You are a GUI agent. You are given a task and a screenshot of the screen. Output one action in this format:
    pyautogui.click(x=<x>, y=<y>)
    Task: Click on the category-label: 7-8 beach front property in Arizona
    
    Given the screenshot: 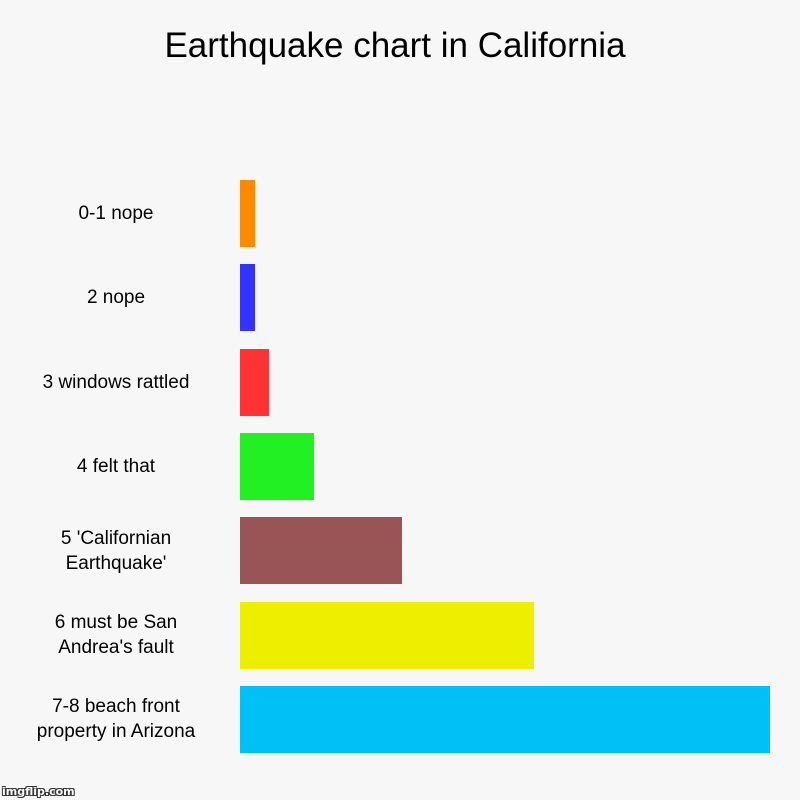 What is the action you would take?
    pyautogui.click(x=116, y=719)
    